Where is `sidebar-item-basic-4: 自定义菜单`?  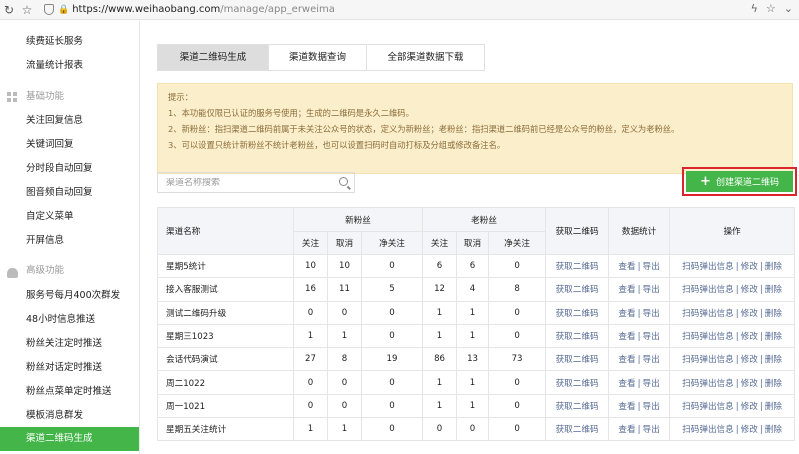 sidebar-item-basic-4: 自定义菜单 is located at coordinates (69, 217).